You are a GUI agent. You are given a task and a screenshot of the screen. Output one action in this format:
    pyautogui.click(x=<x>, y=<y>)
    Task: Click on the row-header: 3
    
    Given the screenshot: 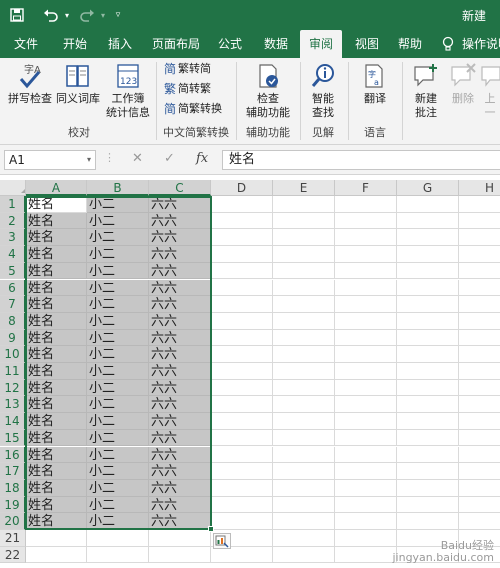 What is the action you would take?
    pyautogui.click(x=13, y=238)
    